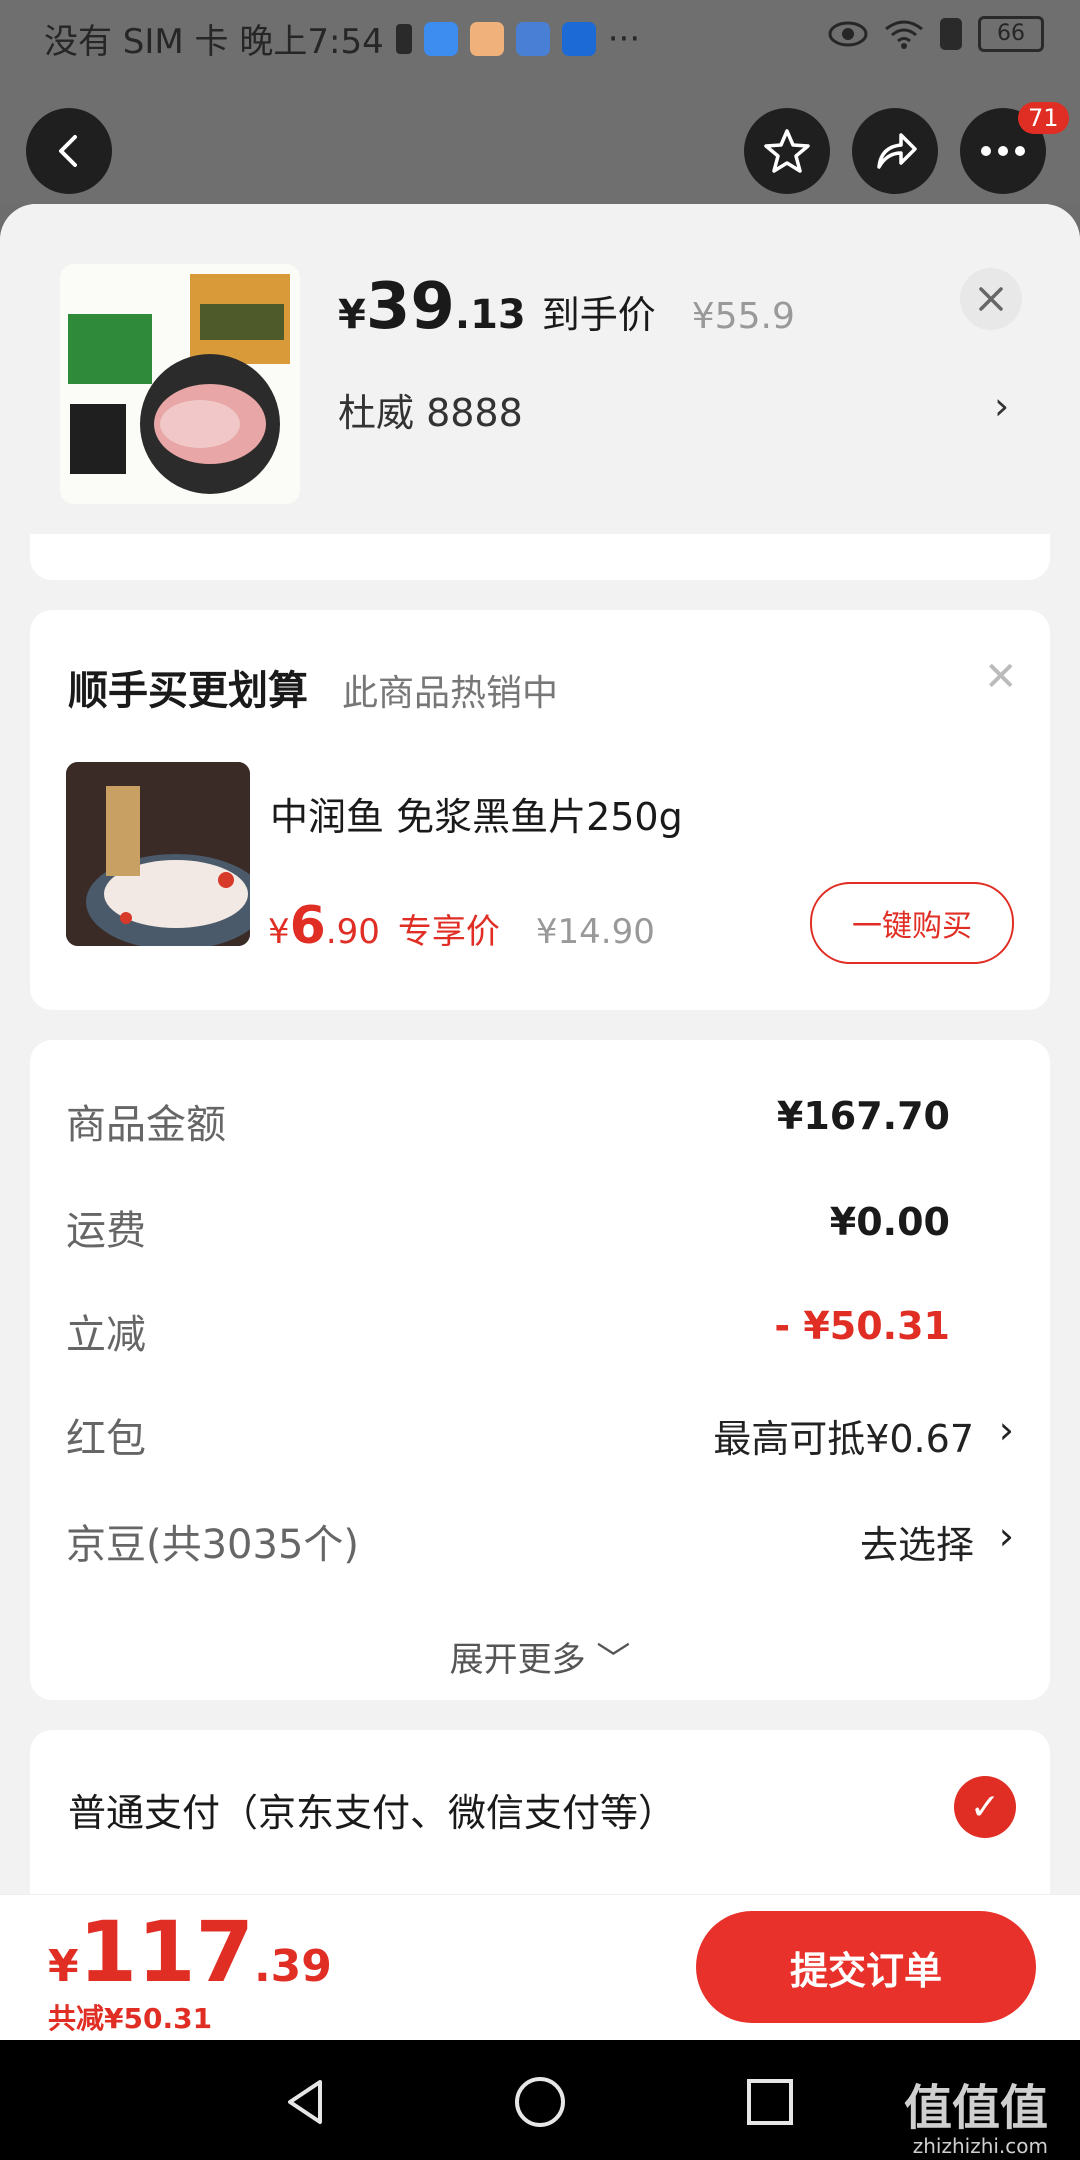 This screenshot has width=1080, height=2160. I want to click on nav-home-icon, so click(540, 2102).